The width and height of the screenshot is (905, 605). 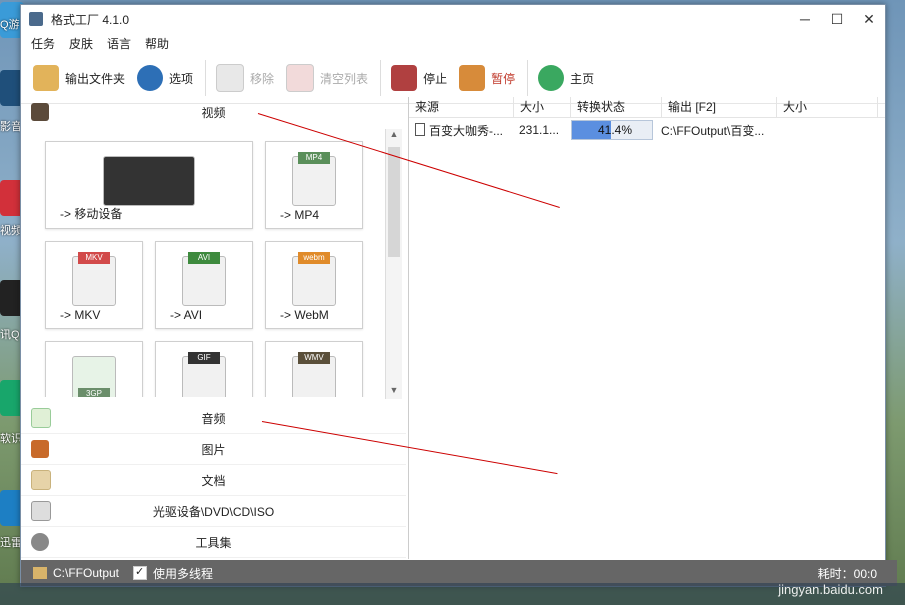 I want to click on multithread-checkbox, so click(x=140, y=572).